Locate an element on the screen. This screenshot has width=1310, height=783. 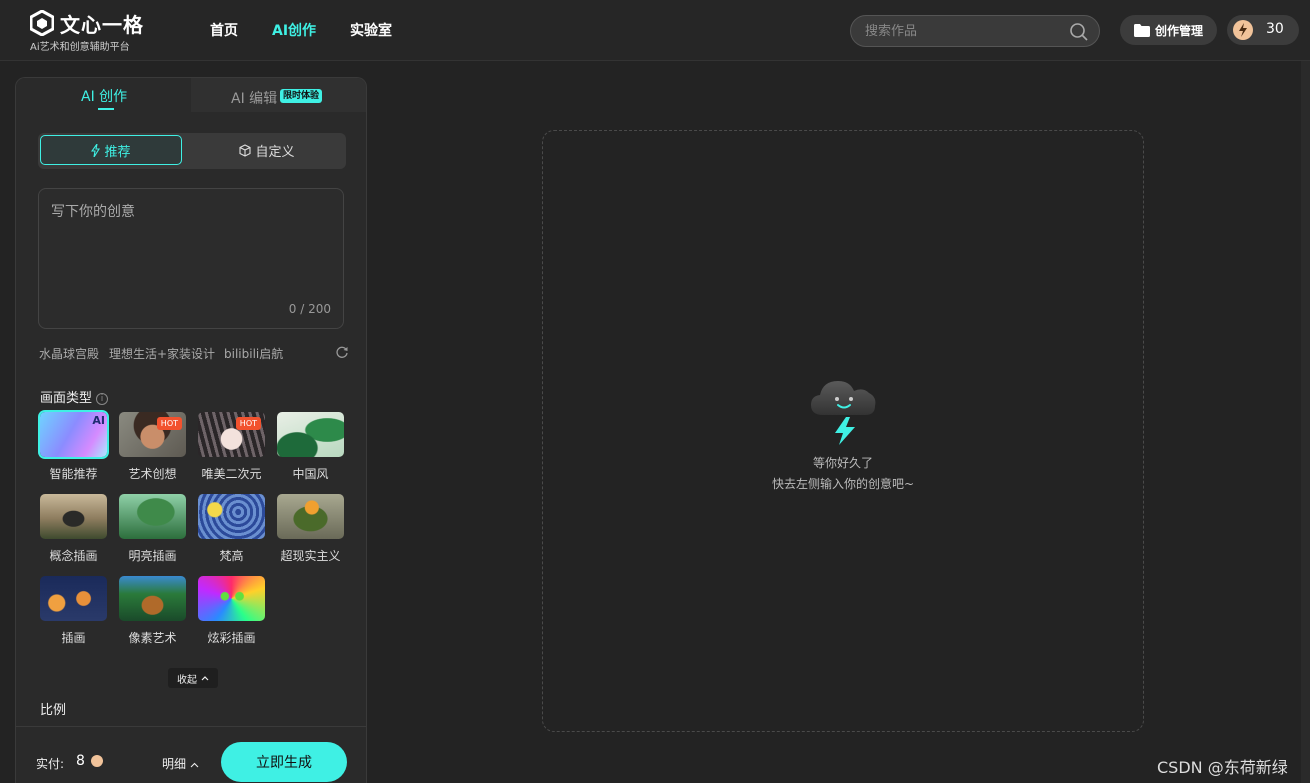
search-box is located at coordinates (975, 31).